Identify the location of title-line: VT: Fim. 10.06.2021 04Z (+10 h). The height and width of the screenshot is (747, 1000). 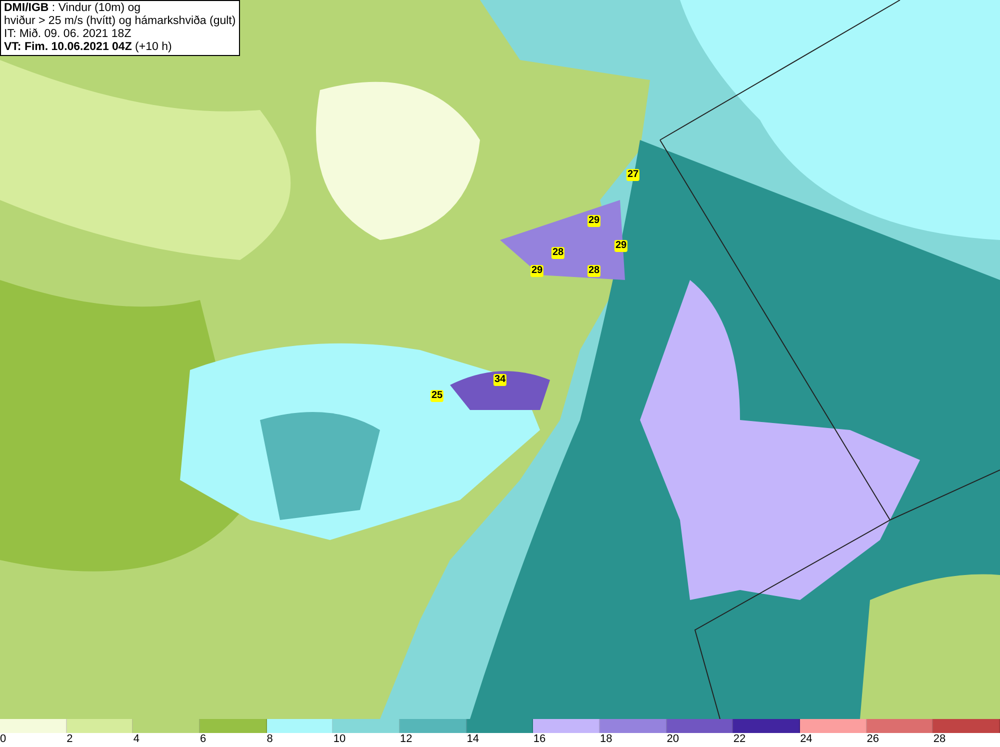
(88, 47).